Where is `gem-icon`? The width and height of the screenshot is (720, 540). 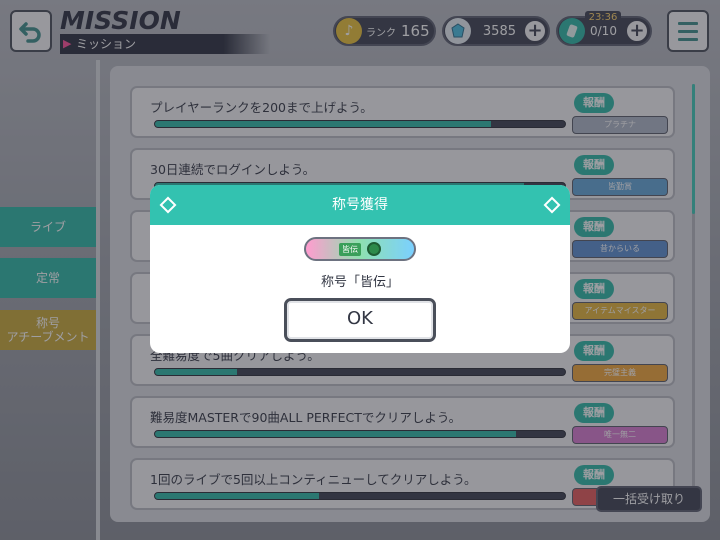
gem-icon is located at coordinates (374, 249).